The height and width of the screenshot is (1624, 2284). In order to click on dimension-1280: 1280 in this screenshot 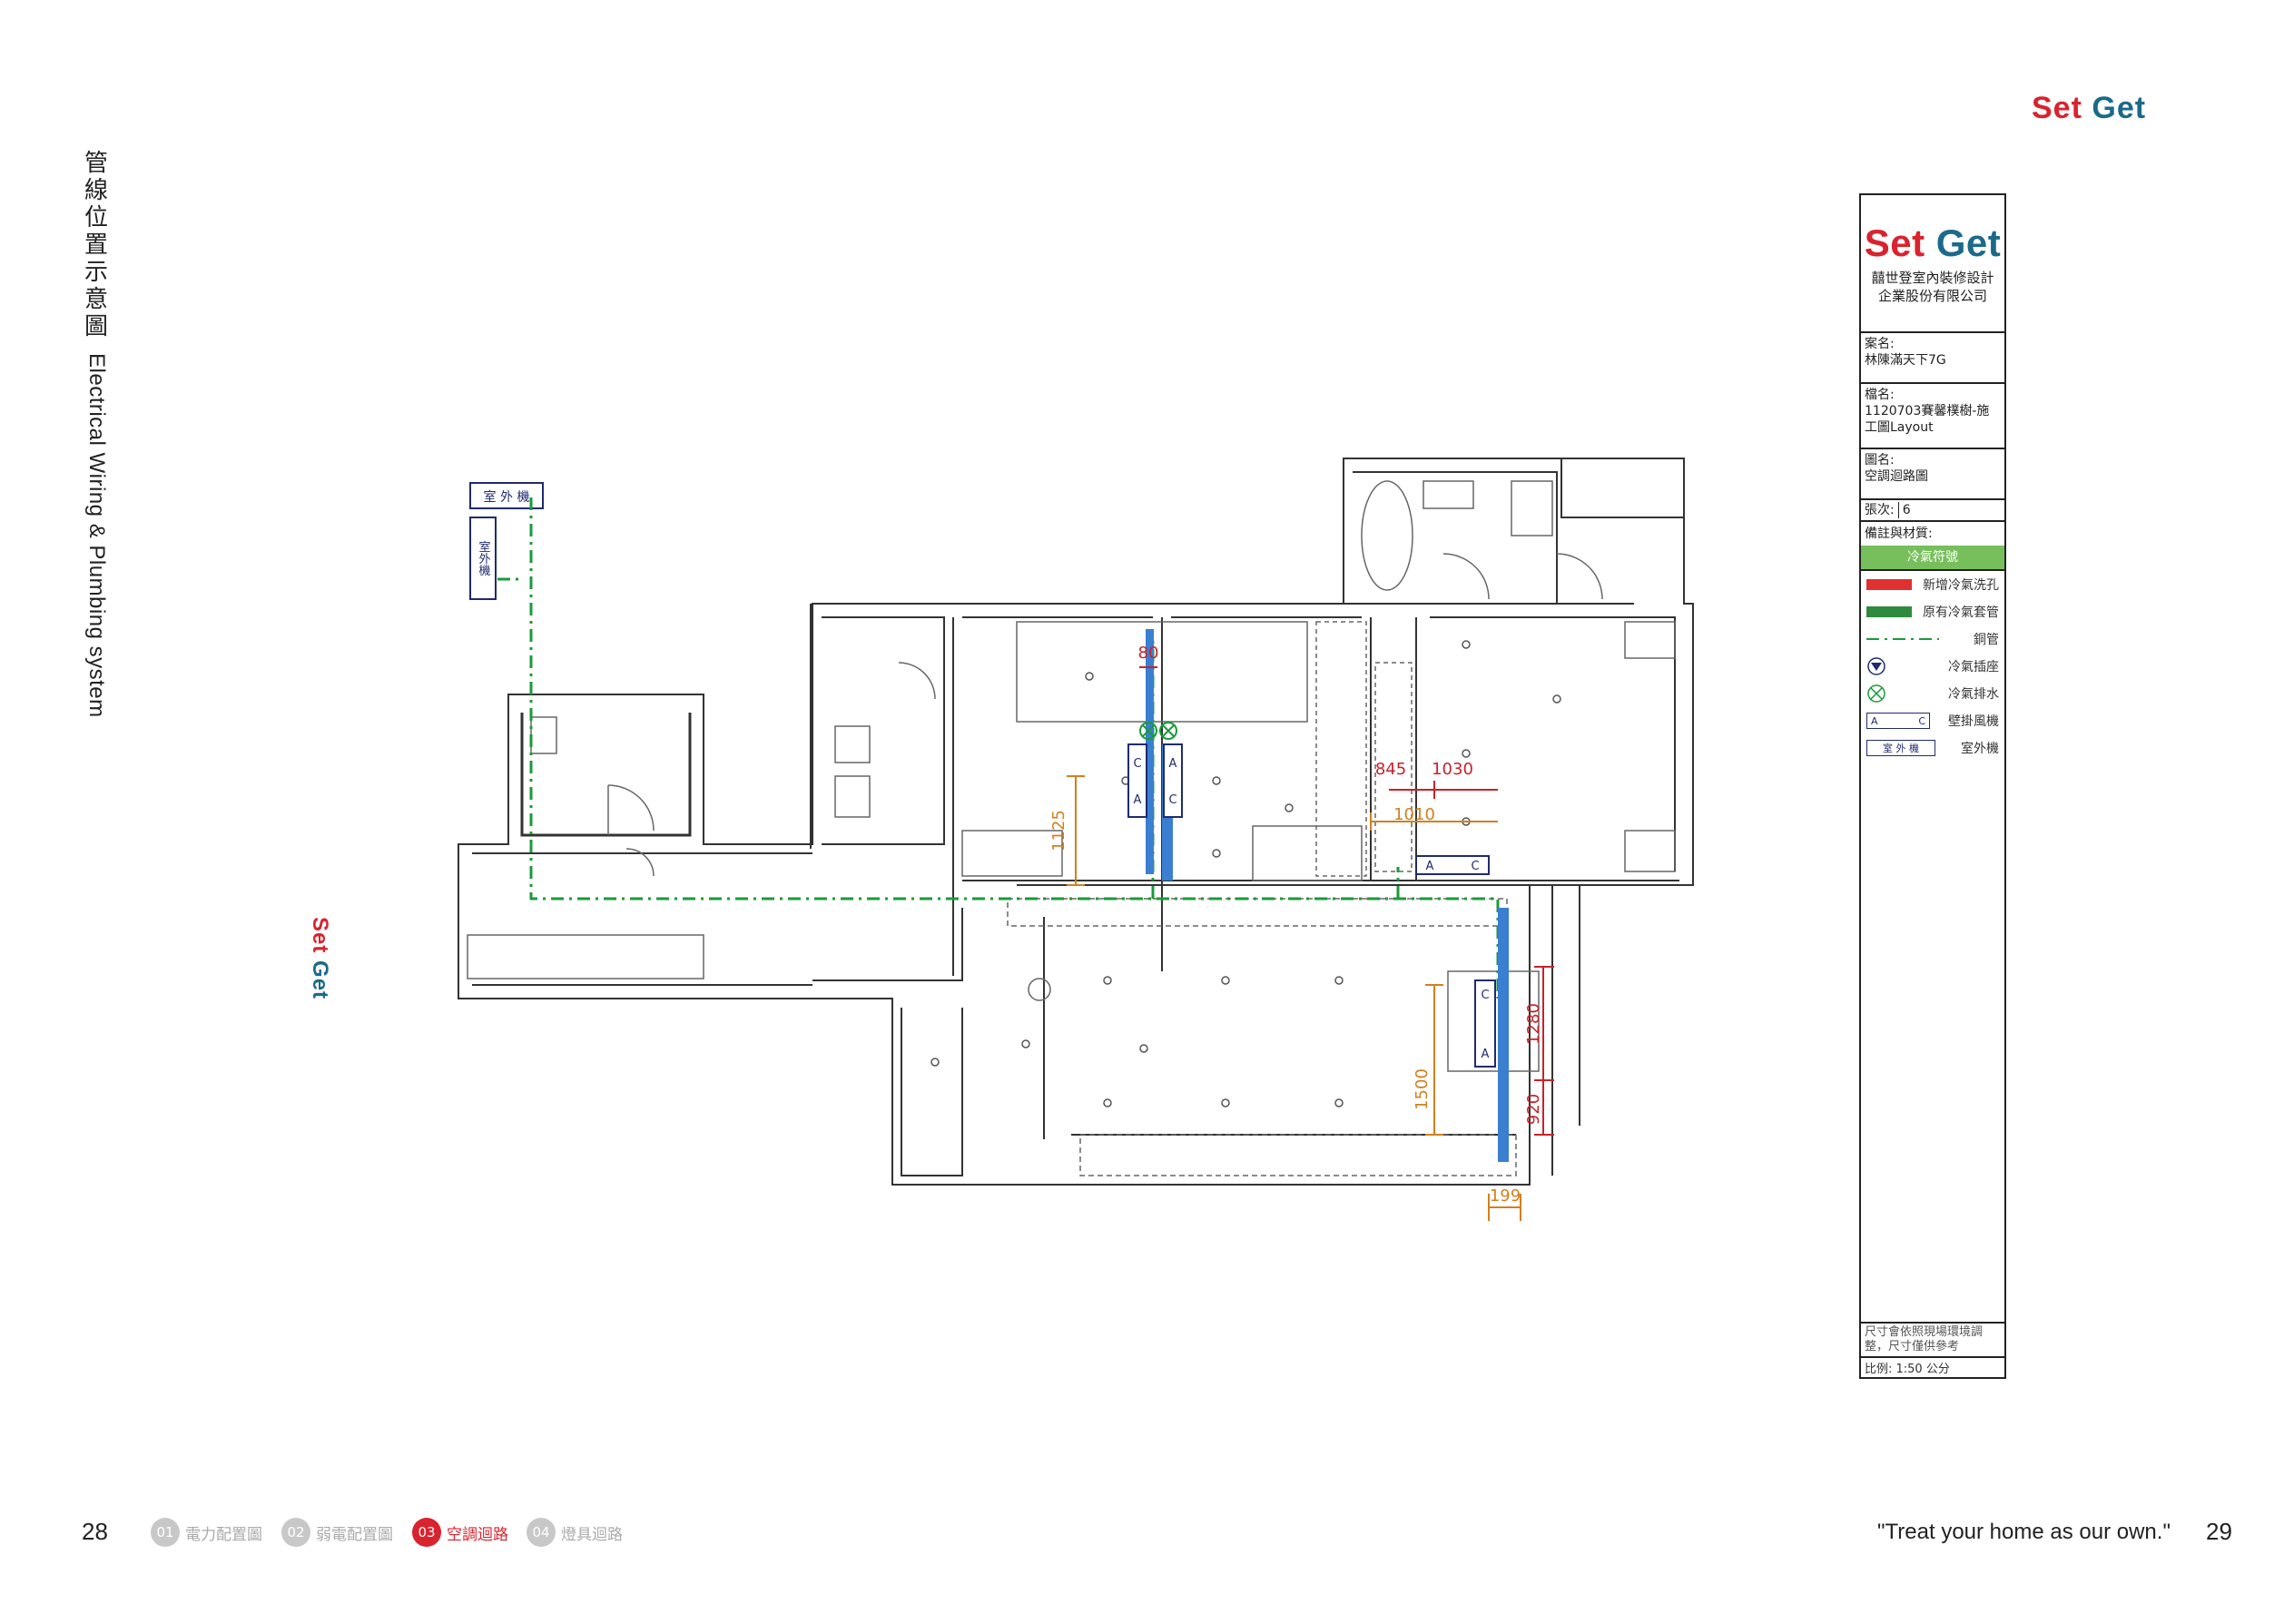, I will do `click(1533, 1024)`.